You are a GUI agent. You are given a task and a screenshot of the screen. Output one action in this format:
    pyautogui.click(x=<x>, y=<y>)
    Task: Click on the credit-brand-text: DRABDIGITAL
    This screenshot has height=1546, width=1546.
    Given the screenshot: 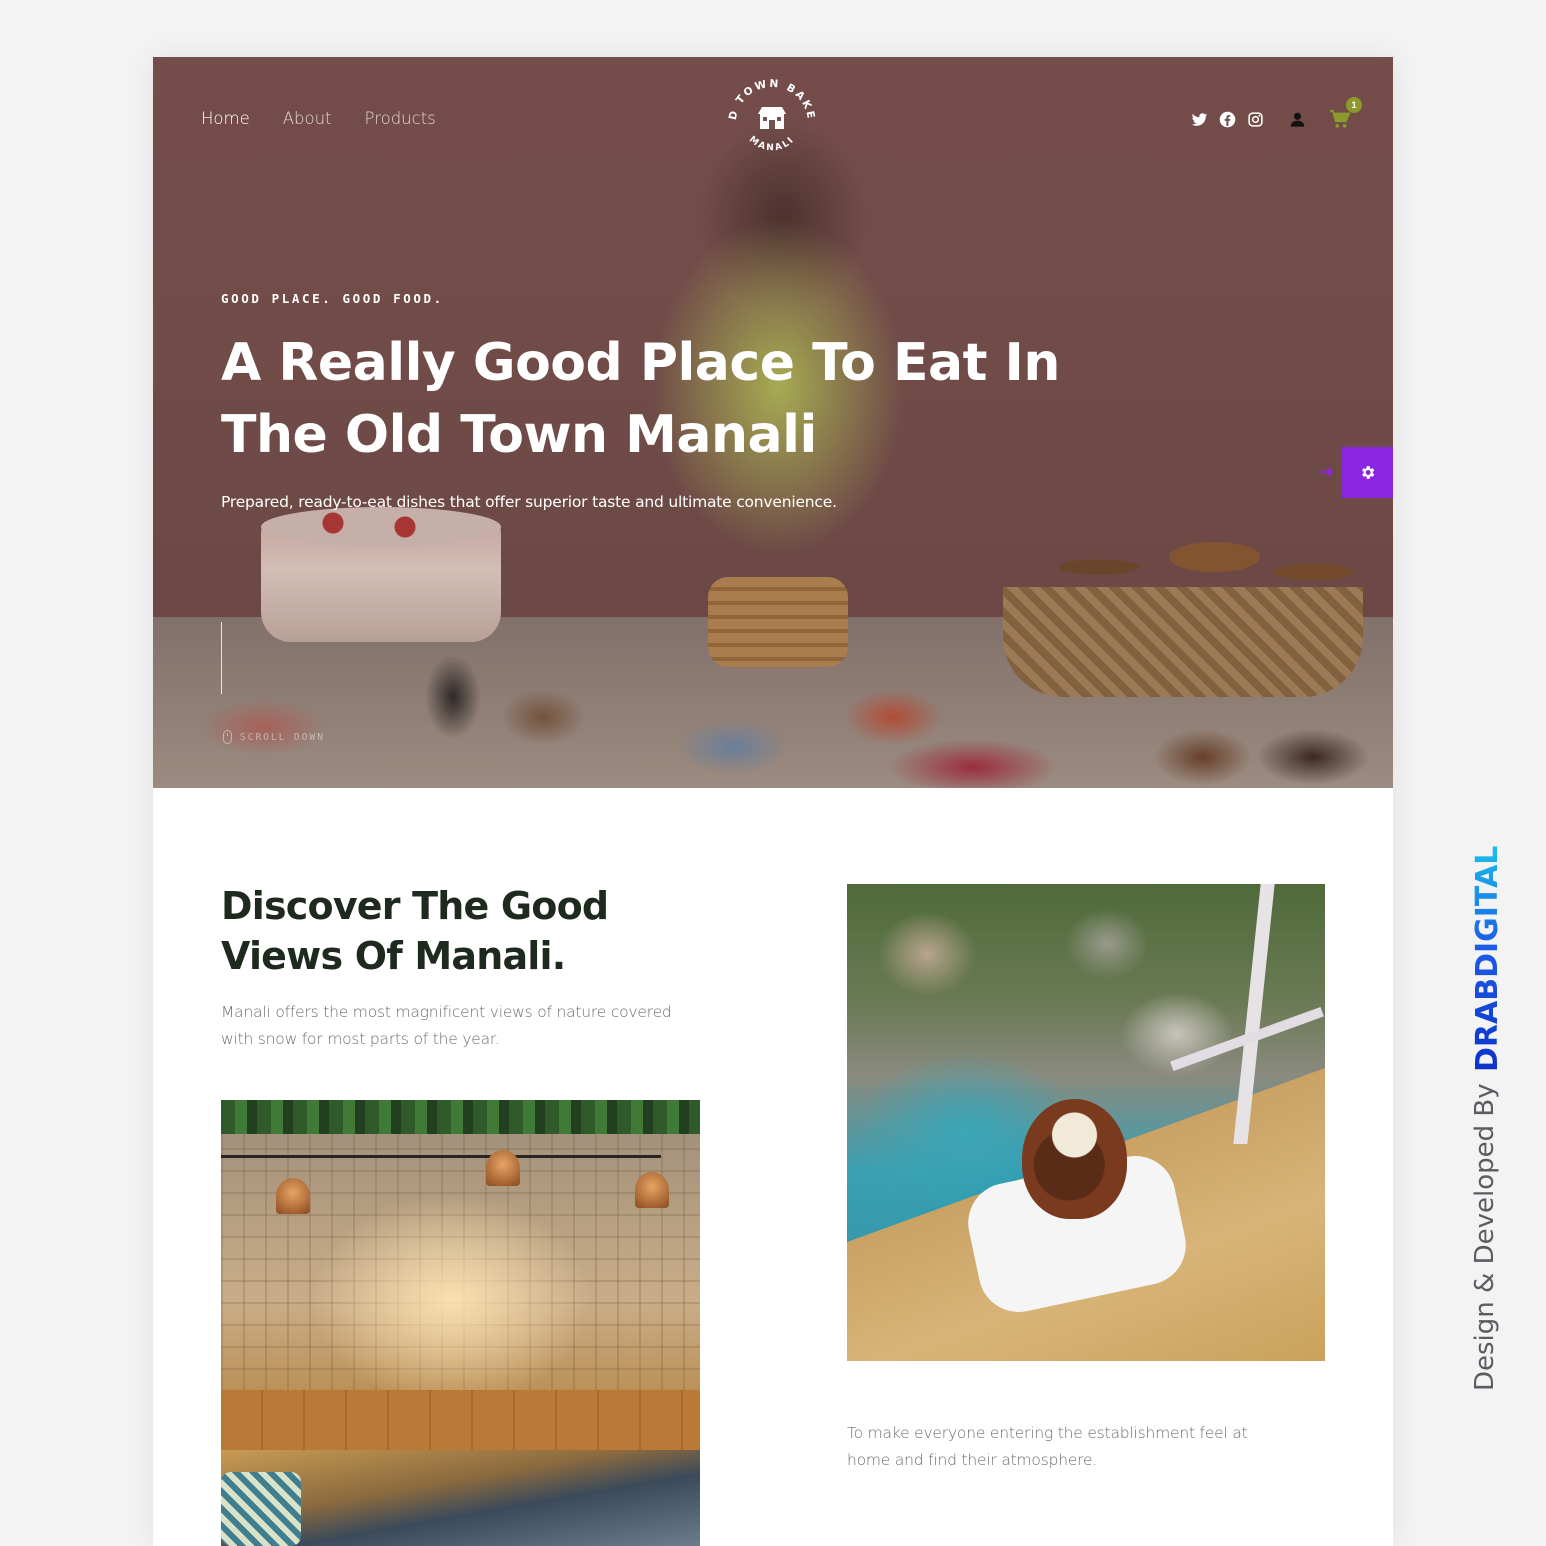 What is the action you would take?
    pyautogui.click(x=1487, y=958)
    